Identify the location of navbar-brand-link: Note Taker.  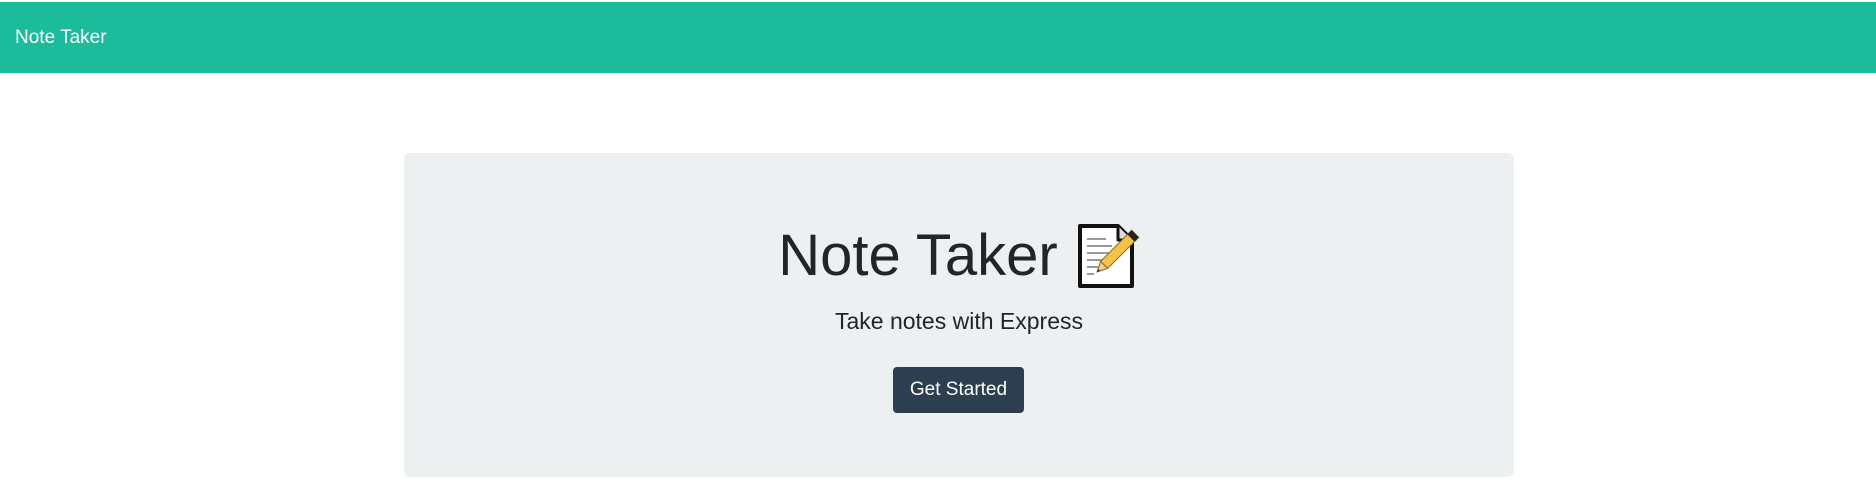
(61, 38).